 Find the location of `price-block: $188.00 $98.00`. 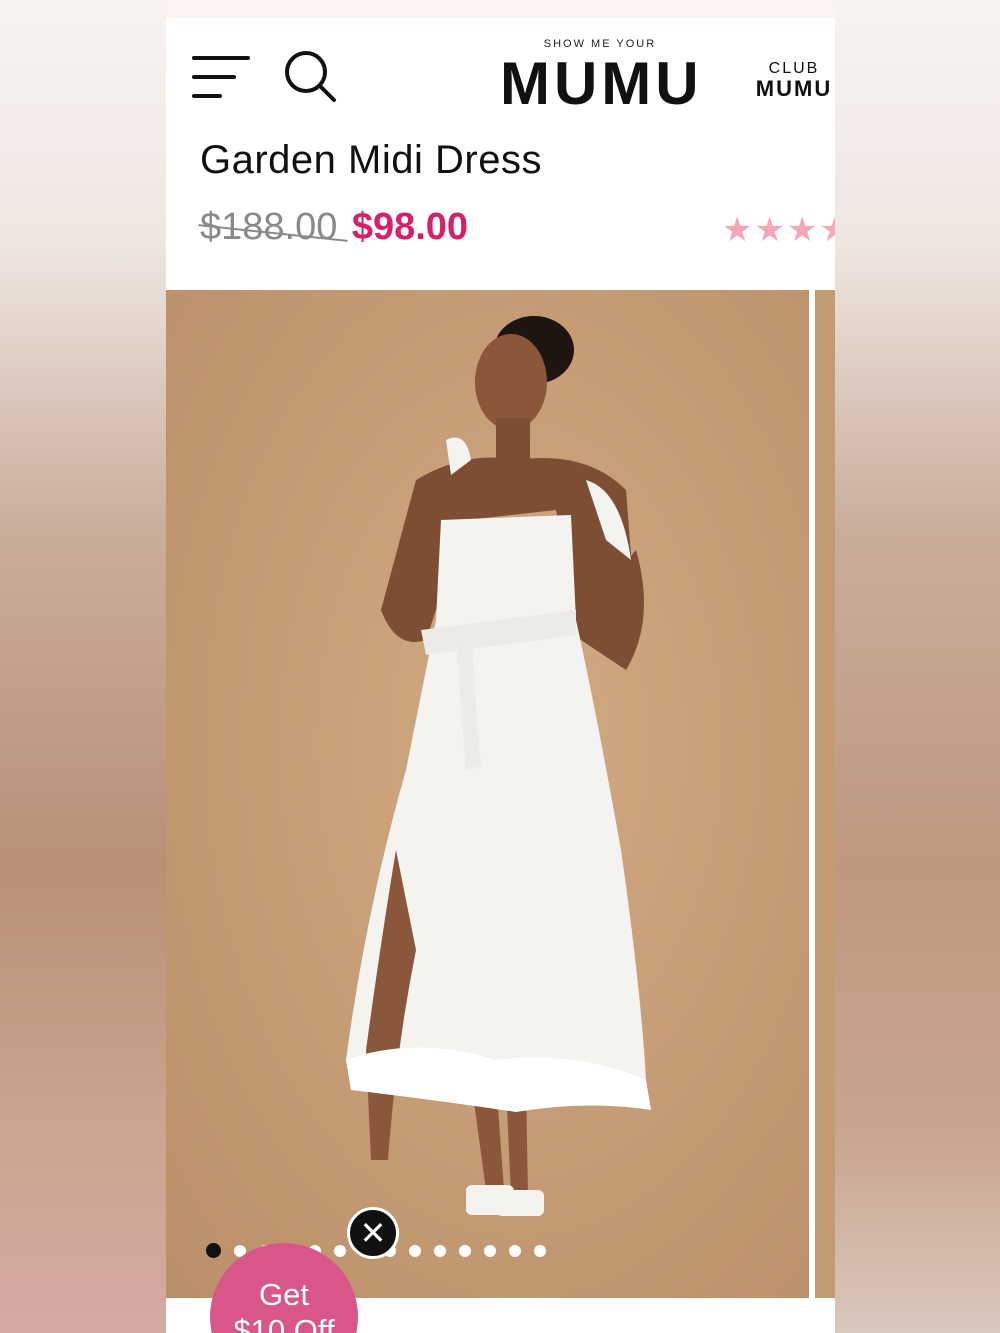

price-block: $188.00 $98.00 is located at coordinates (334, 231).